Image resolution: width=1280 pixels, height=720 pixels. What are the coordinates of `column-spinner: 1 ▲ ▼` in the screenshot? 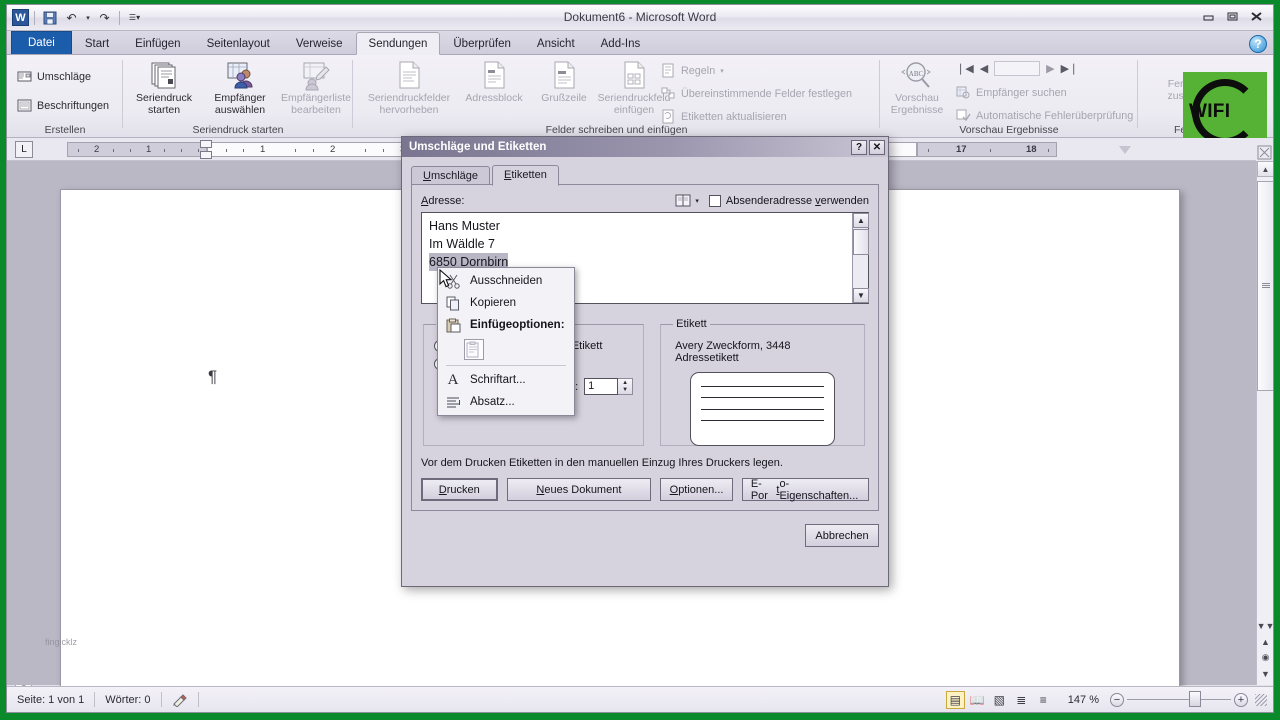 It's located at (609, 386).